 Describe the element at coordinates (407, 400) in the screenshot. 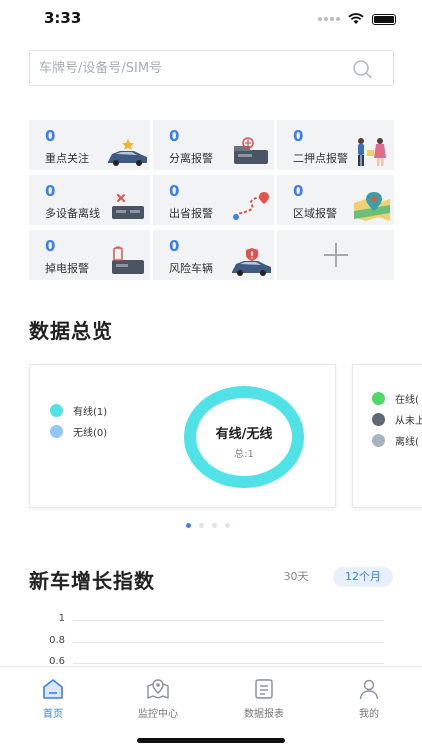

I see `legend-label: 在线(` at that location.